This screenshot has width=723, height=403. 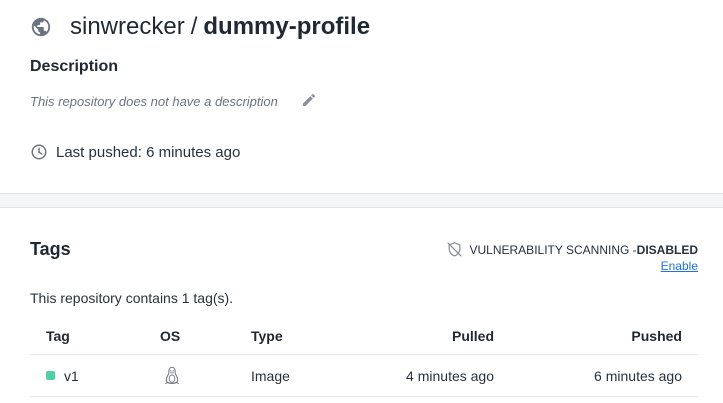 What do you see at coordinates (361, 200) in the screenshot?
I see `section-divider` at bounding box center [361, 200].